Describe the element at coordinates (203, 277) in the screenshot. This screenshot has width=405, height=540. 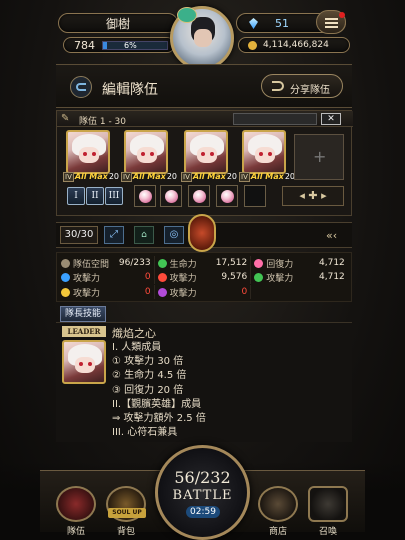
I see `fire-attack-stat: 攻擊力 9,576` at that location.